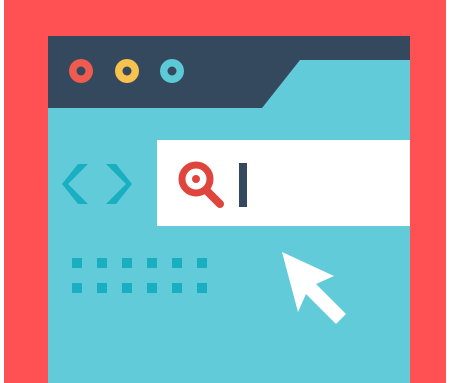  I want to click on yellow-dot-icon-center, so click(127, 71).